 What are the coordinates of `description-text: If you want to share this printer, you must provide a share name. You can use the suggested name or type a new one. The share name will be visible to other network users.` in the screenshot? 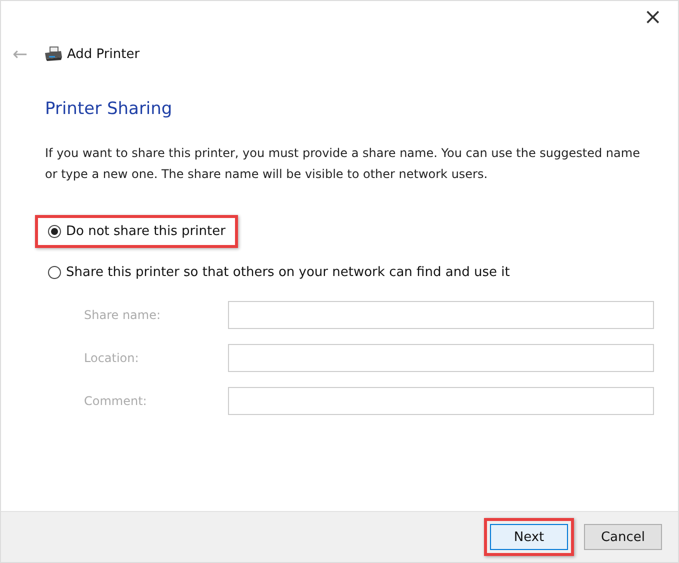 It's located at (343, 164).